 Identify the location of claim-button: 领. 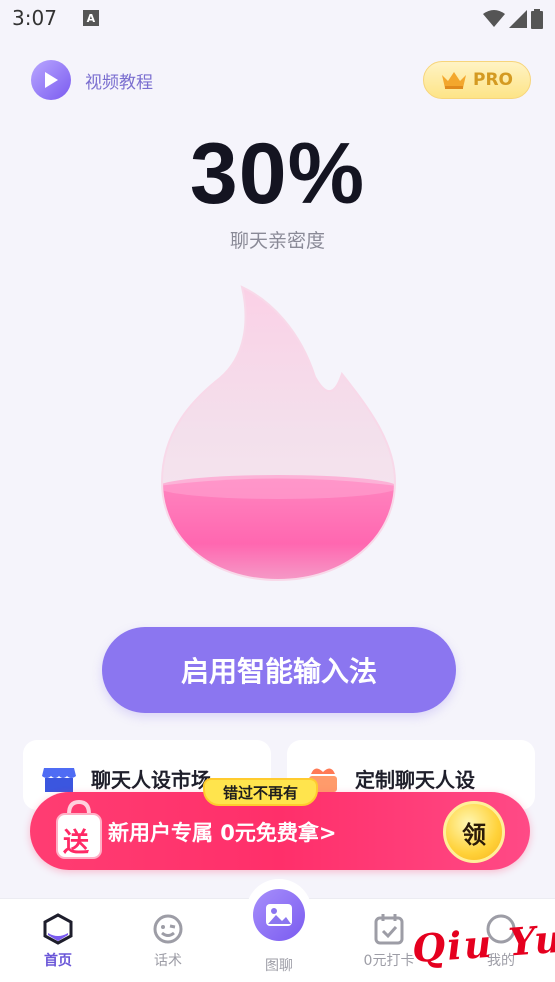
(474, 832).